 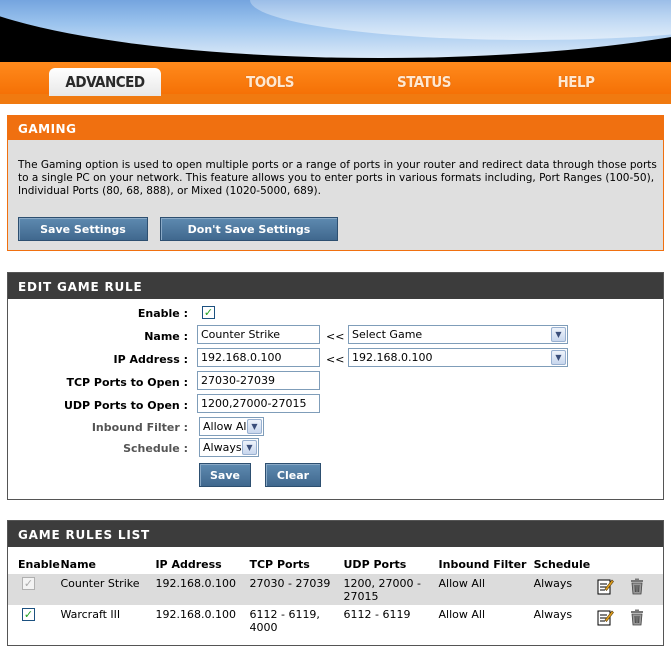 What do you see at coordinates (39, 564) in the screenshot?
I see `col-header-enable: Enable` at bounding box center [39, 564].